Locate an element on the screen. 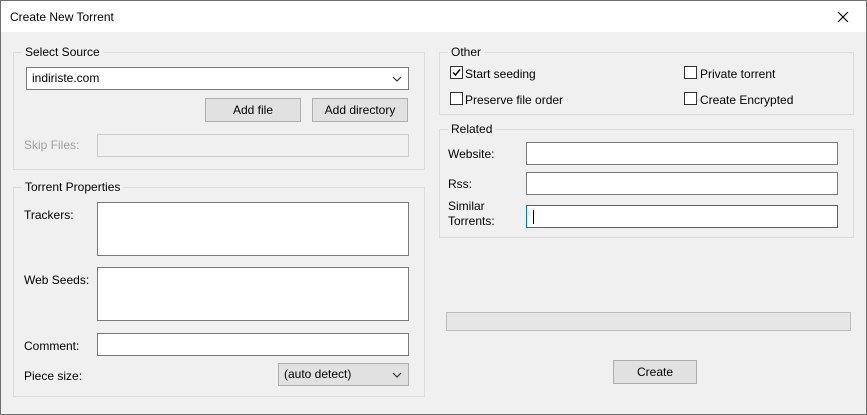  create-button: Create is located at coordinates (655, 372).